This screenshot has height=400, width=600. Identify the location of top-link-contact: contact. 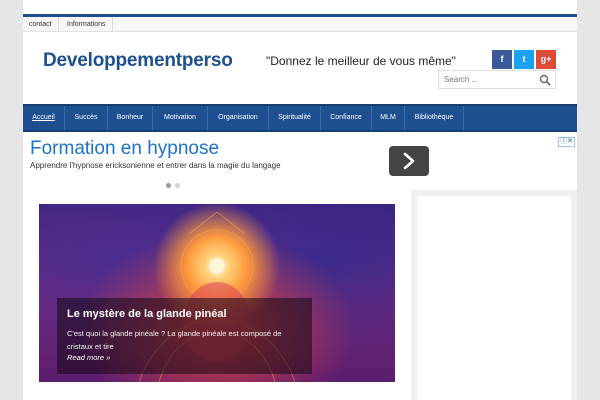
(41, 24).